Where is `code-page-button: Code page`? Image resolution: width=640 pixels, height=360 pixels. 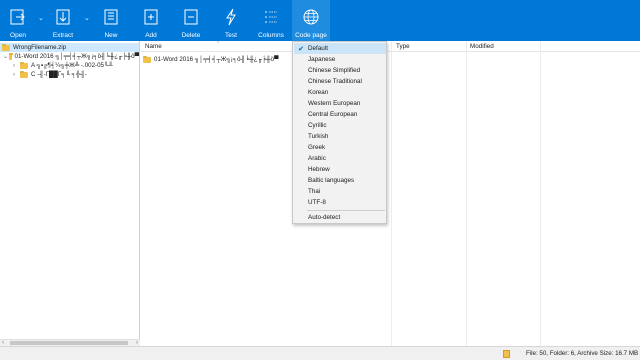
code-page-button: Code page is located at coordinates (311, 20).